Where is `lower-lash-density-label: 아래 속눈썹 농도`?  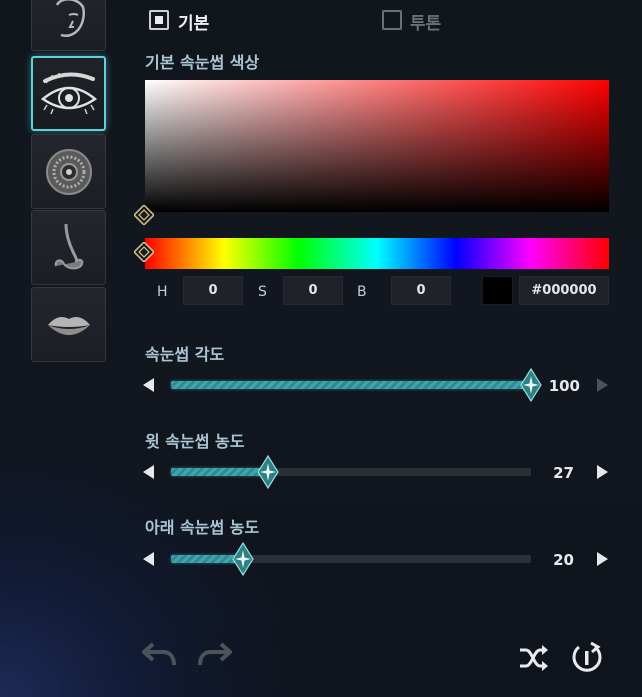
lower-lash-density-label: 아래 속눈썹 농도 is located at coordinates (202, 527).